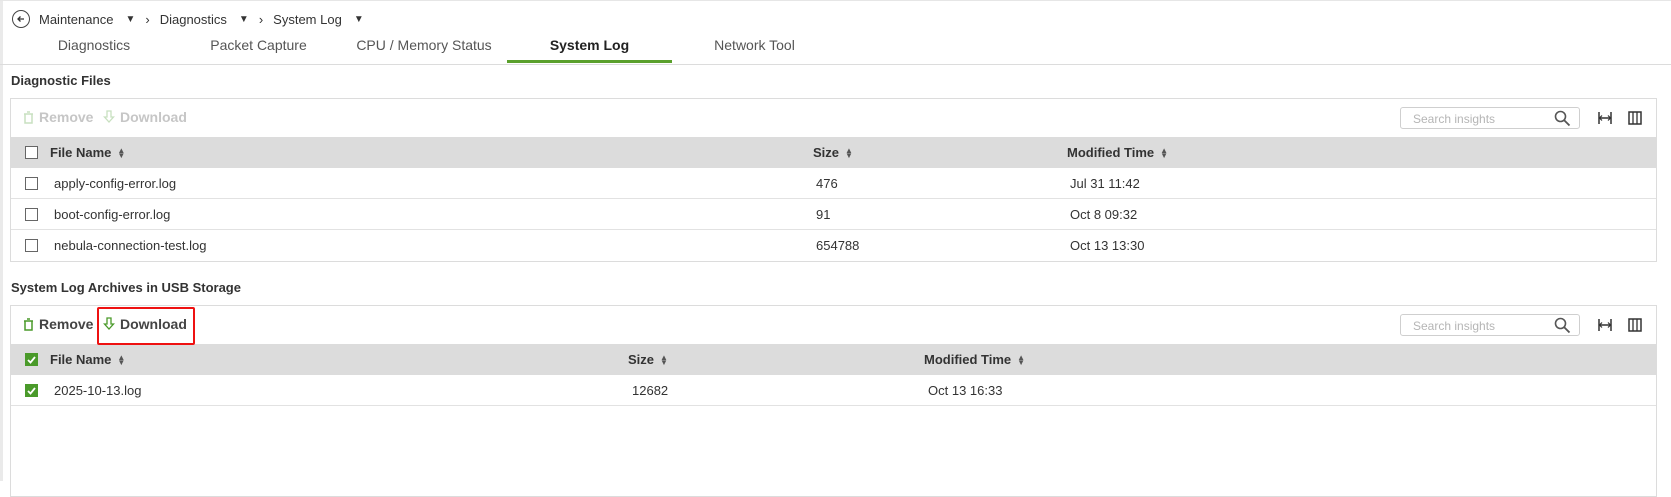 This screenshot has width=1671, height=497. Describe the element at coordinates (1104, 214) in the screenshot. I see `modified-time: Oct 8 09:32` at that location.